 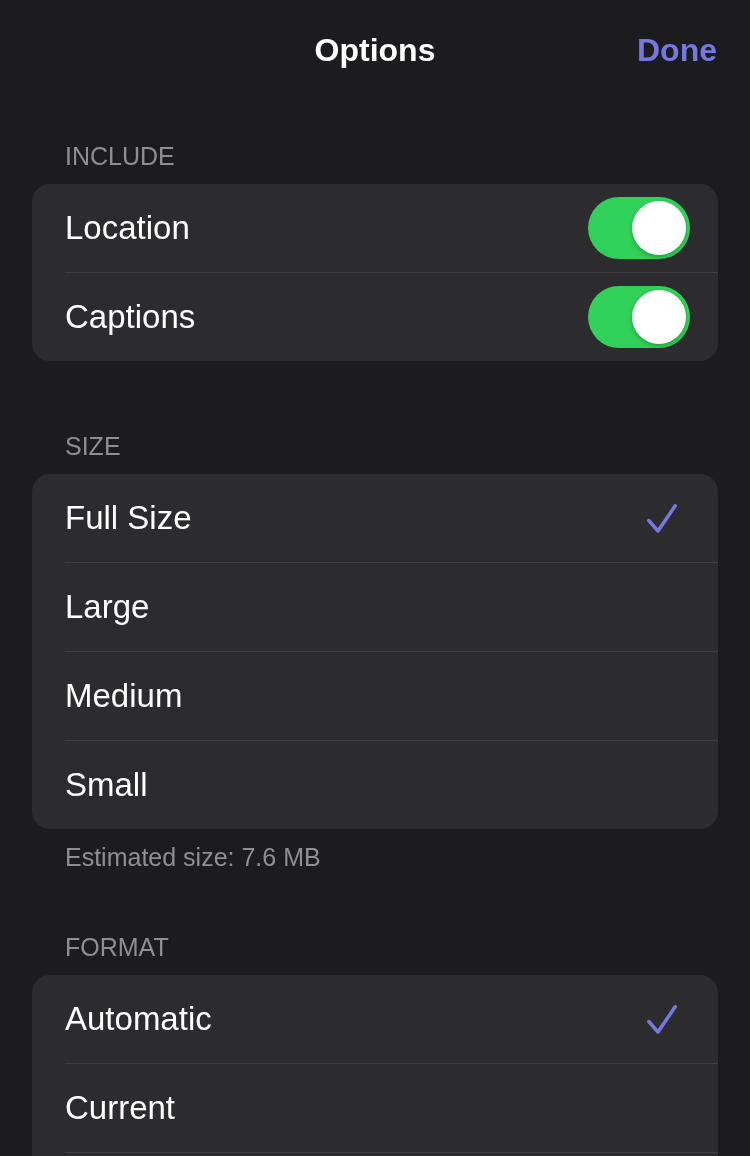 What do you see at coordinates (375, 50) in the screenshot?
I see `sheet-title: Options` at bounding box center [375, 50].